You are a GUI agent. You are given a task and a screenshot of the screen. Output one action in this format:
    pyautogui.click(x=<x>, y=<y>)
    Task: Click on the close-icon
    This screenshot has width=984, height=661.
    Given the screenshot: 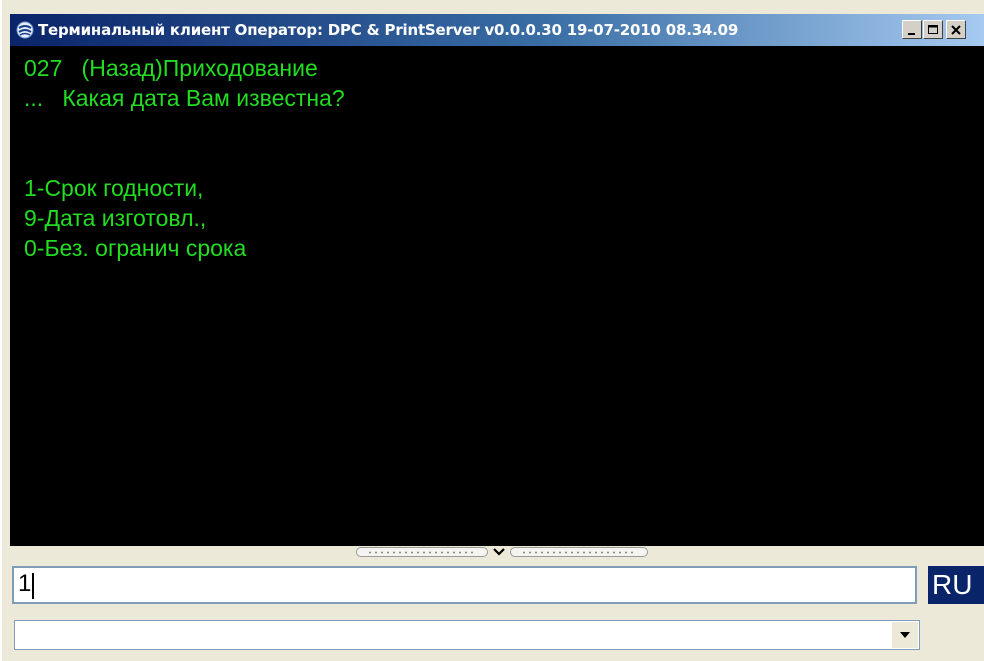 What is the action you would take?
    pyautogui.click(x=956, y=30)
    